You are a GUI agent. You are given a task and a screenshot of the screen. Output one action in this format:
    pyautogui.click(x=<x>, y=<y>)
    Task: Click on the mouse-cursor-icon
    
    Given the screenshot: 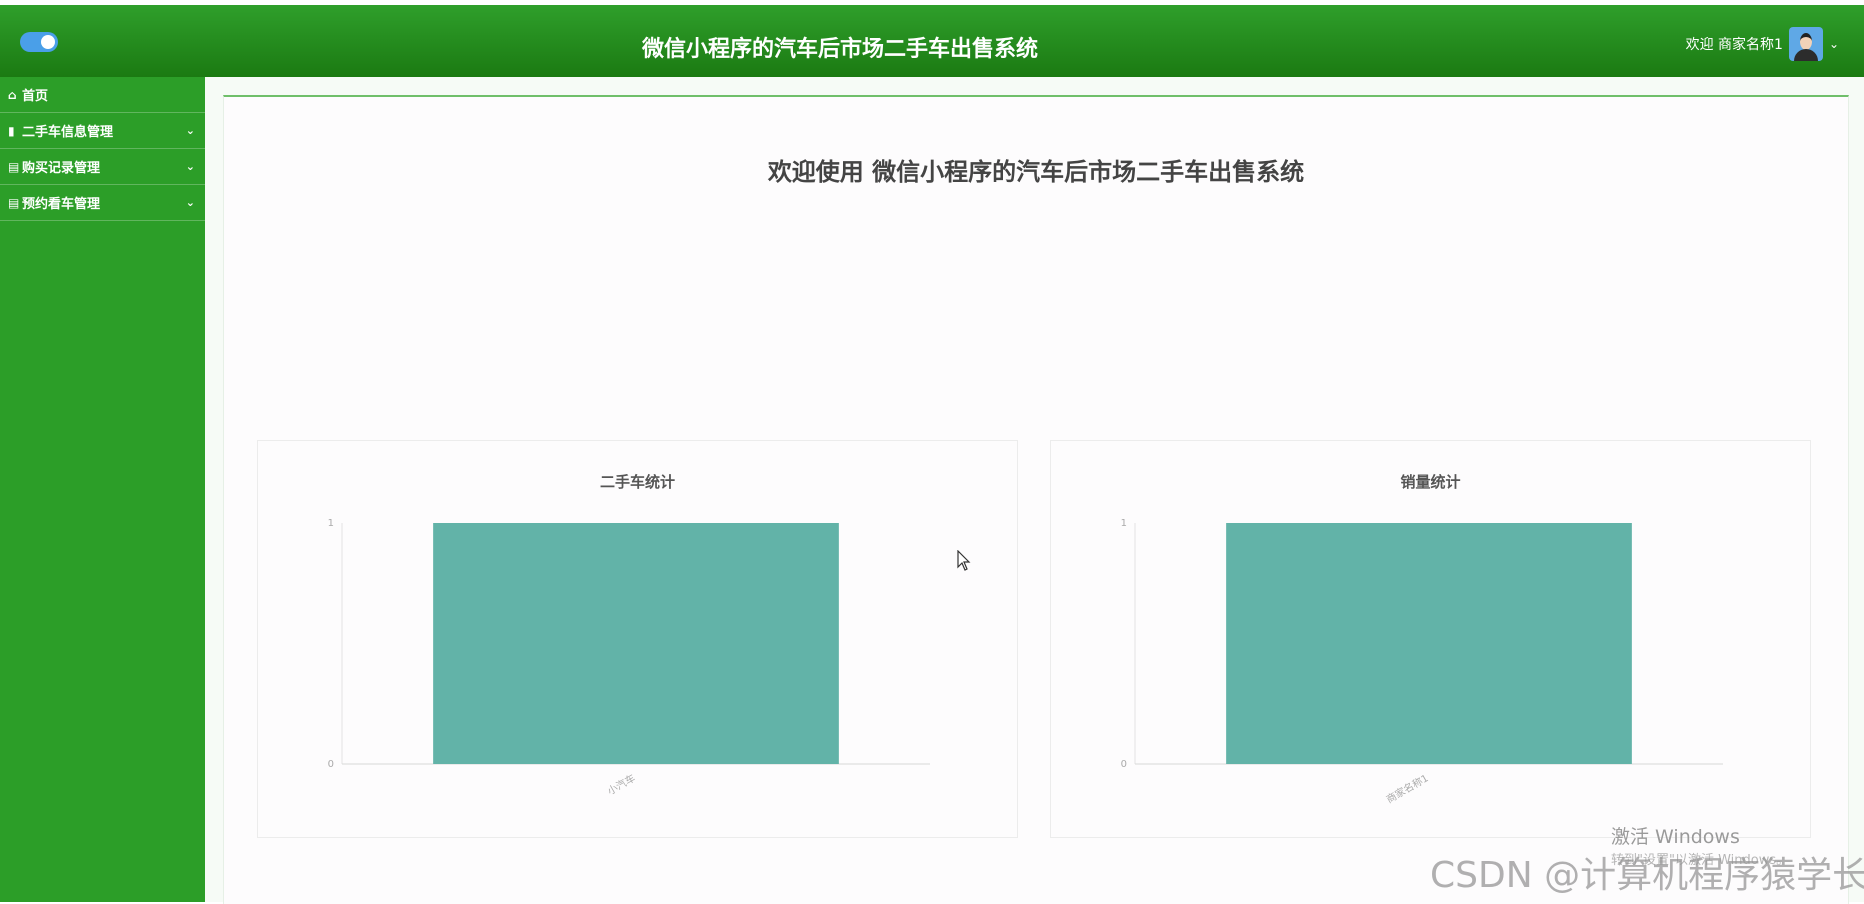 What is the action you would take?
    pyautogui.click(x=964, y=560)
    